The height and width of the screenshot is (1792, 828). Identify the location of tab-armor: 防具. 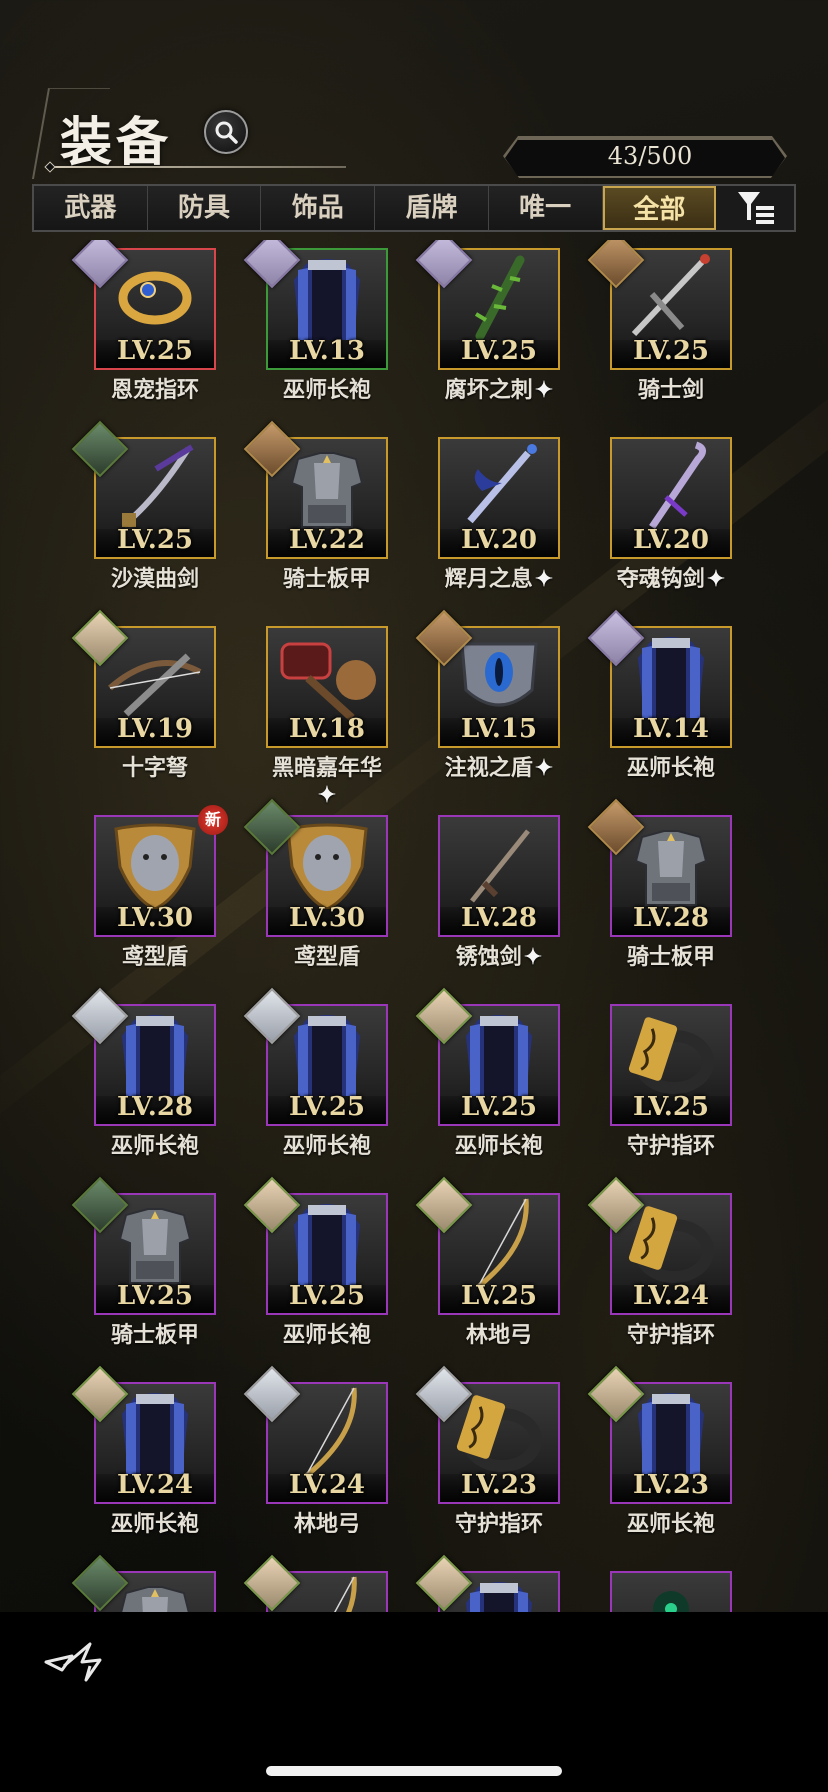
(205, 208).